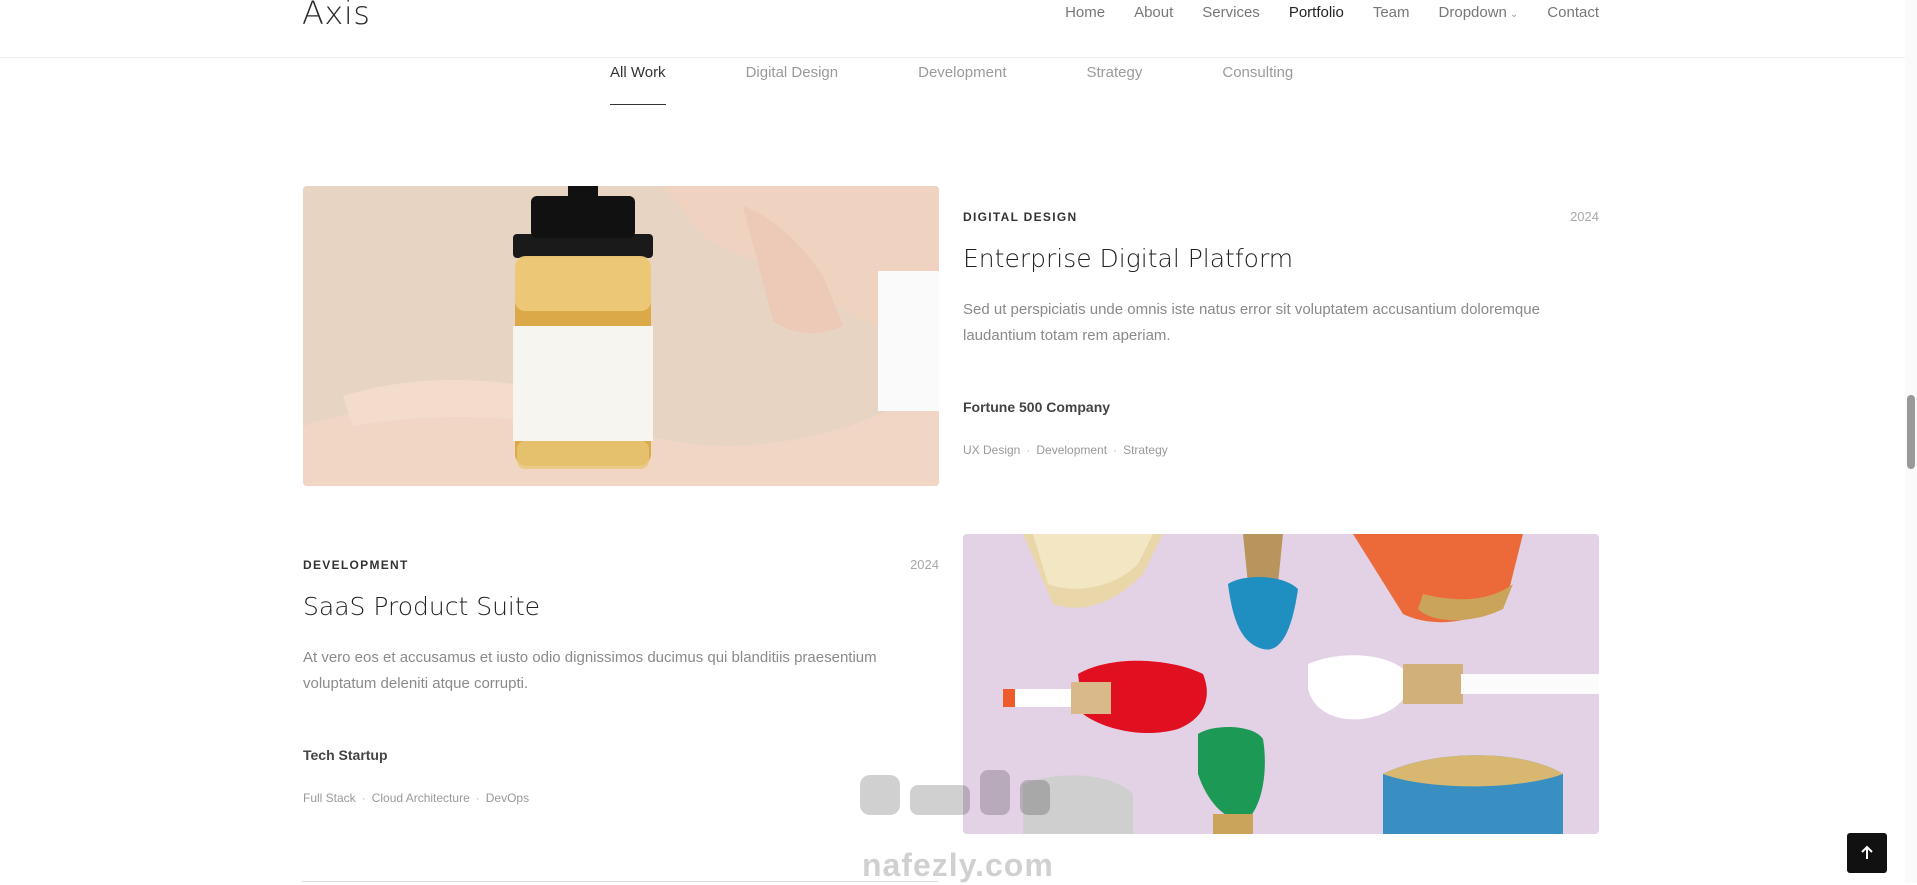  What do you see at coordinates (638, 84) in the screenshot?
I see `filter-all-work: All Work` at bounding box center [638, 84].